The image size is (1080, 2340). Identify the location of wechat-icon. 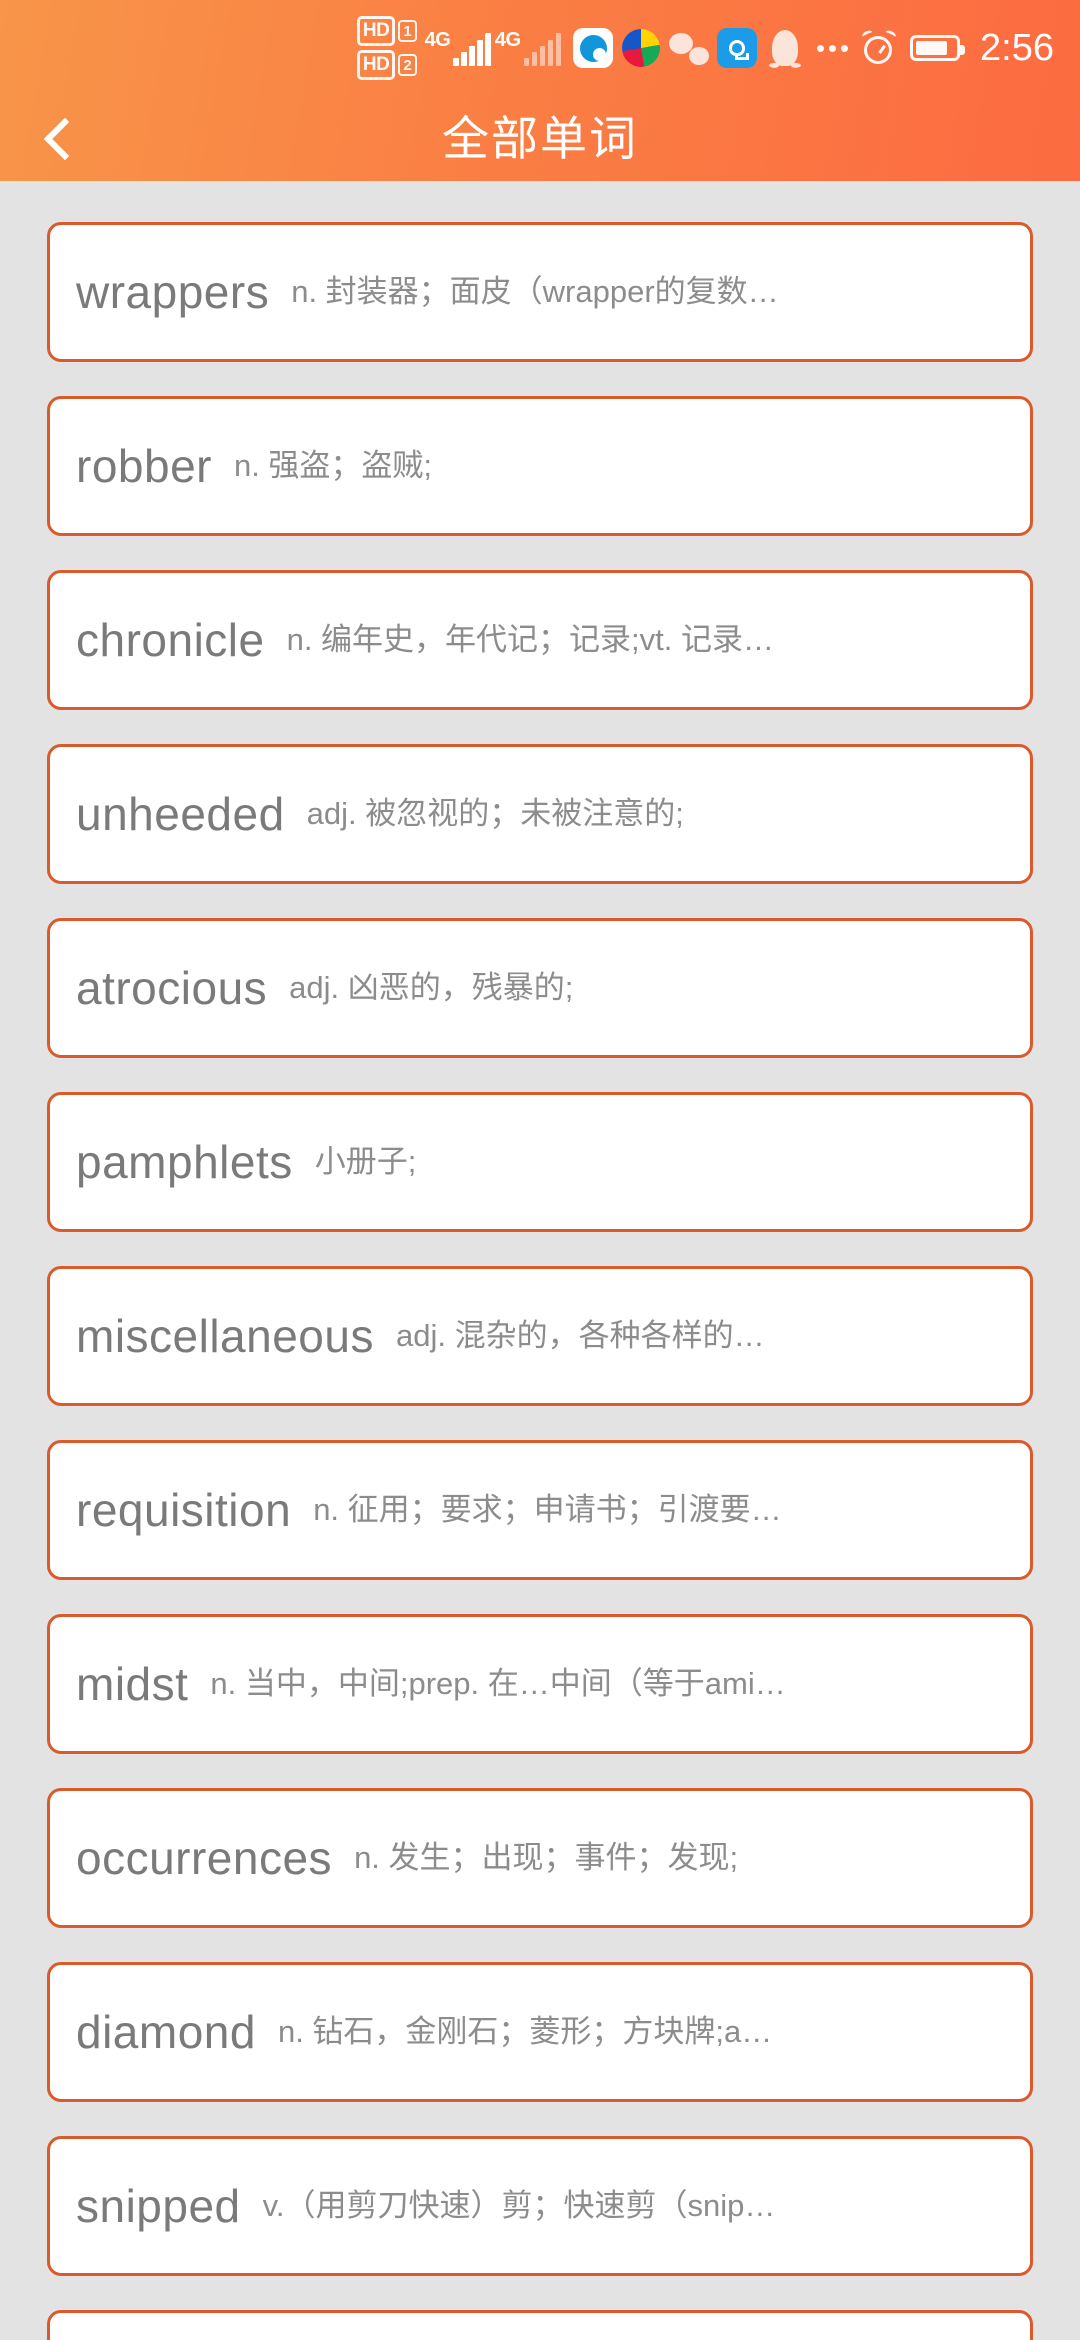
(689, 48).